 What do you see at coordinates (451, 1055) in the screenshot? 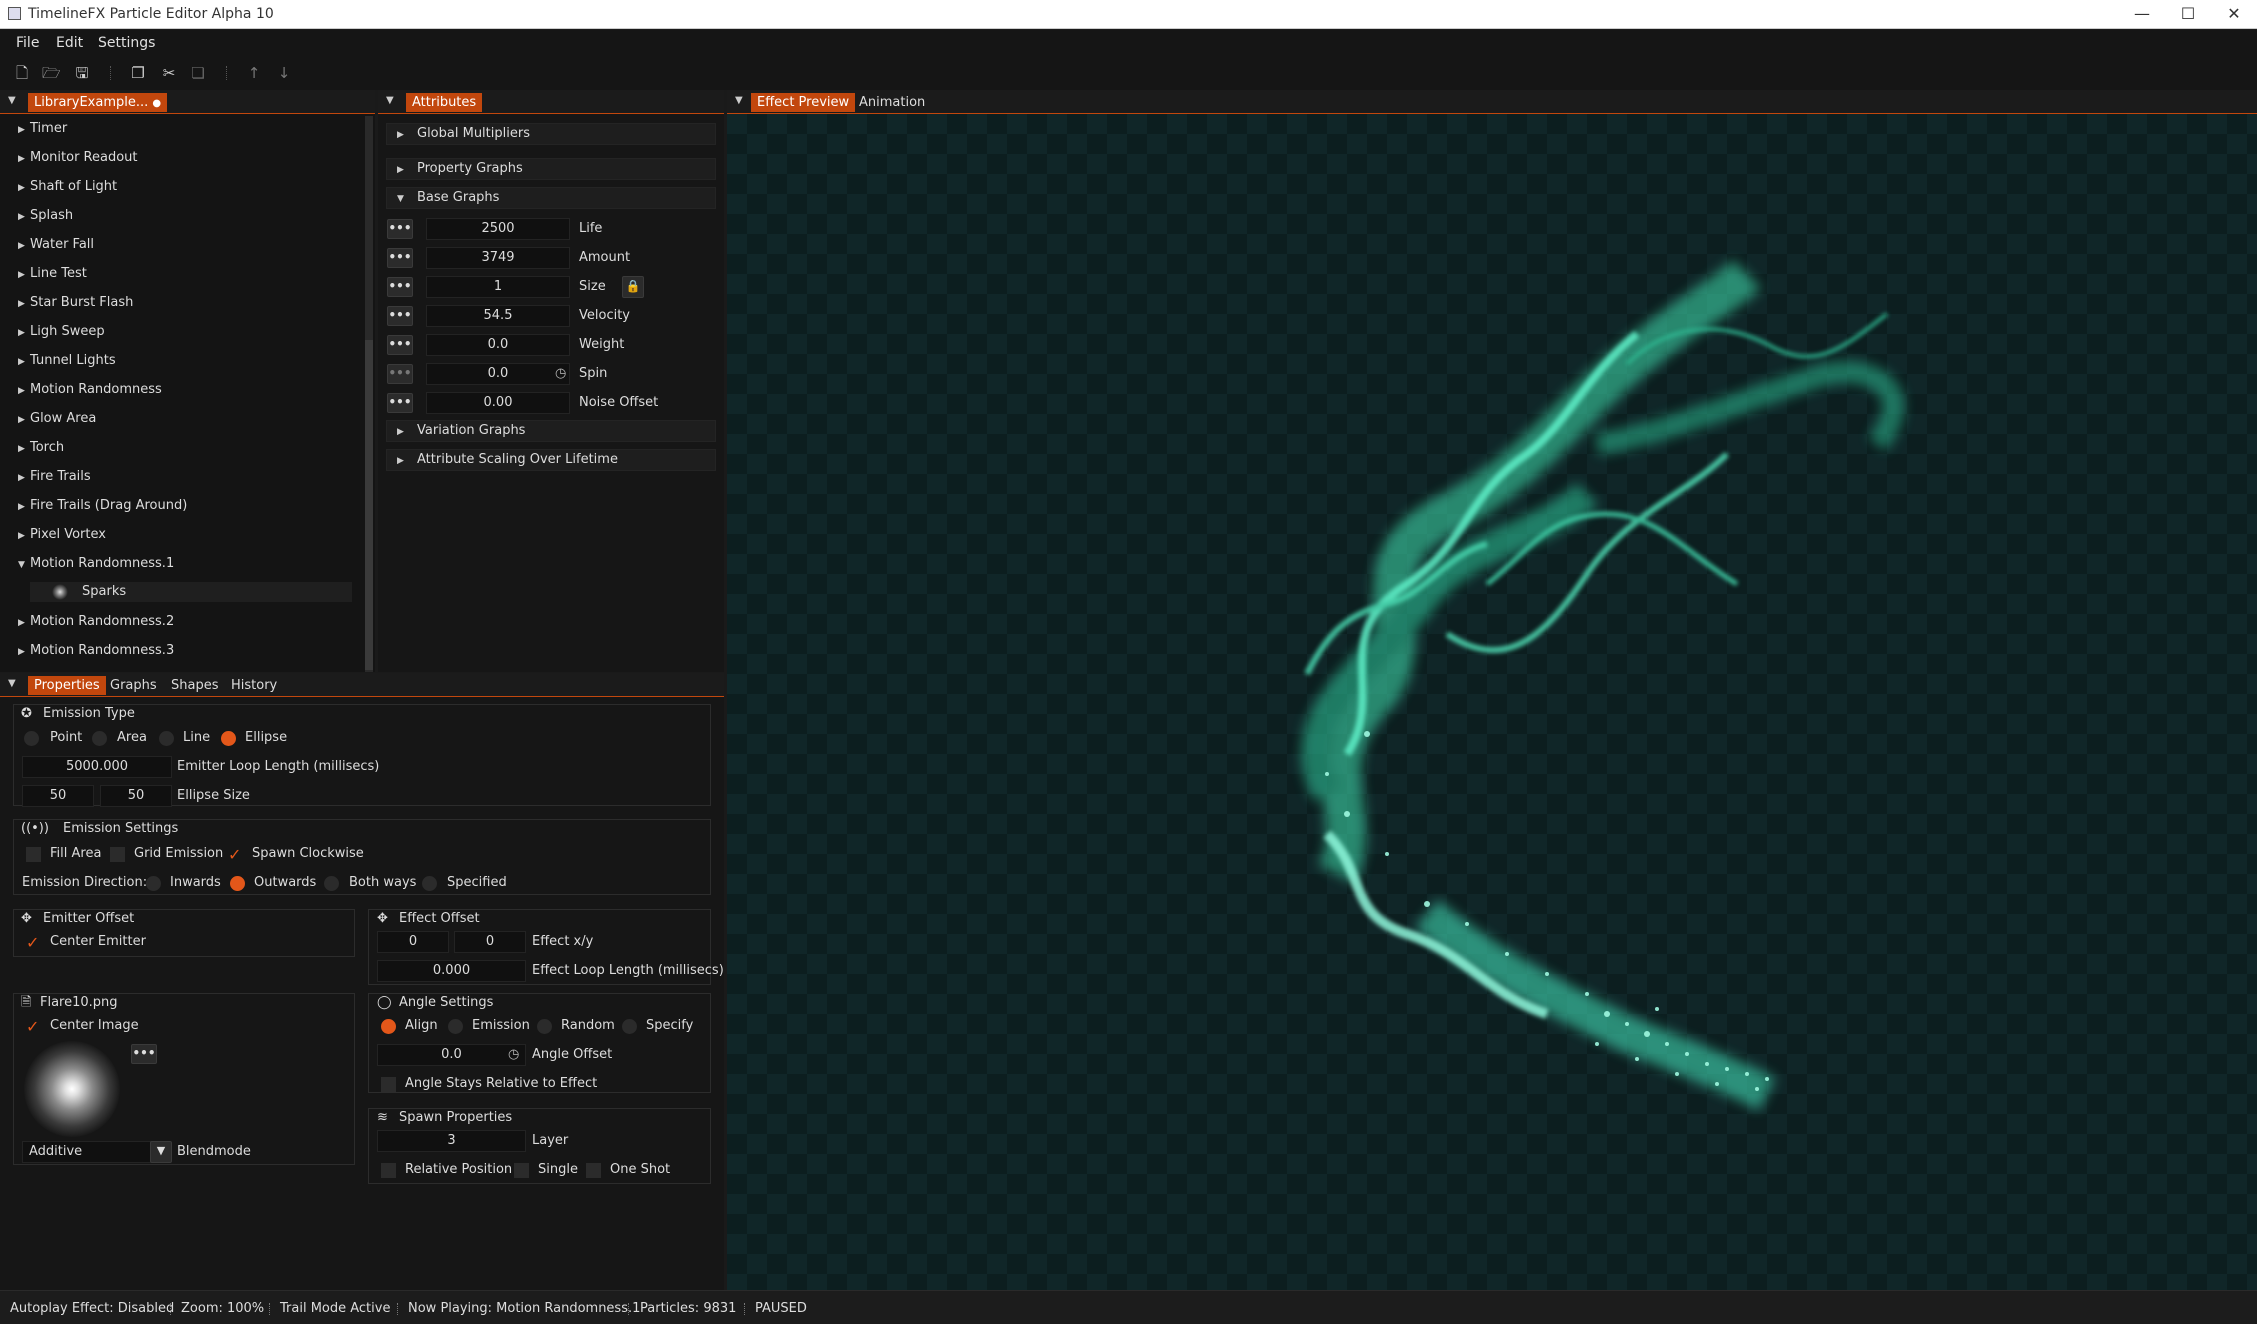
I see `angle-offset-input: 0.0` at bounding box center [451, 1055].